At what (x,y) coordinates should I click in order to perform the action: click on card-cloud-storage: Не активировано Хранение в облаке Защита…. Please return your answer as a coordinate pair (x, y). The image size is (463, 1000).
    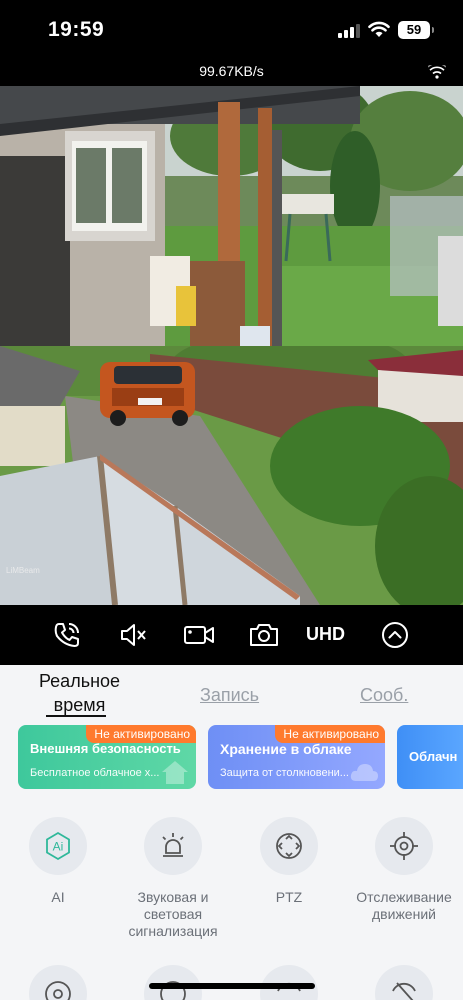
    Looking at the image, I should click on (296, 757).